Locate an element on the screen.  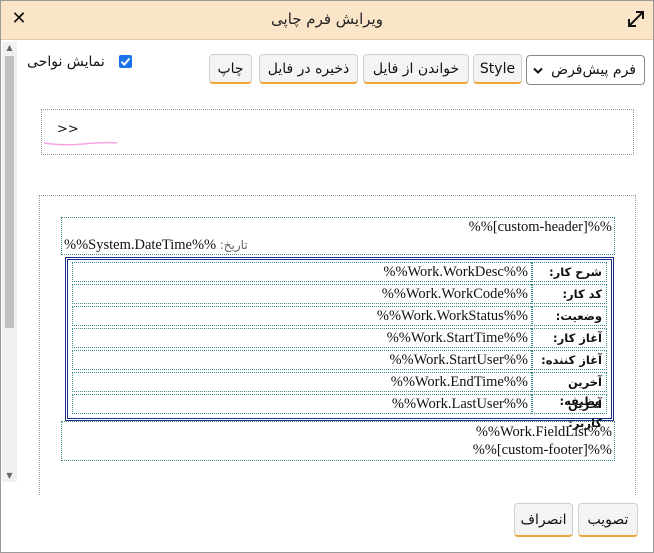
custom-footer-placeholder: %%[custom-footer]%% is located at coordinates (542, 450).